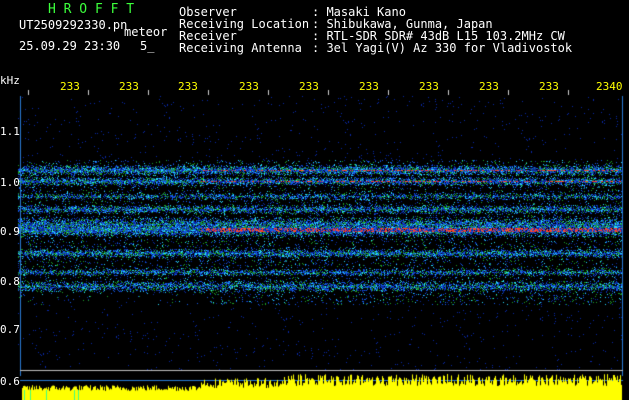  What do you see at coordinates (240, 48) in the screenshot?
I see `antenna-label: Receiving Antenna` at bounding box center [240, 48].